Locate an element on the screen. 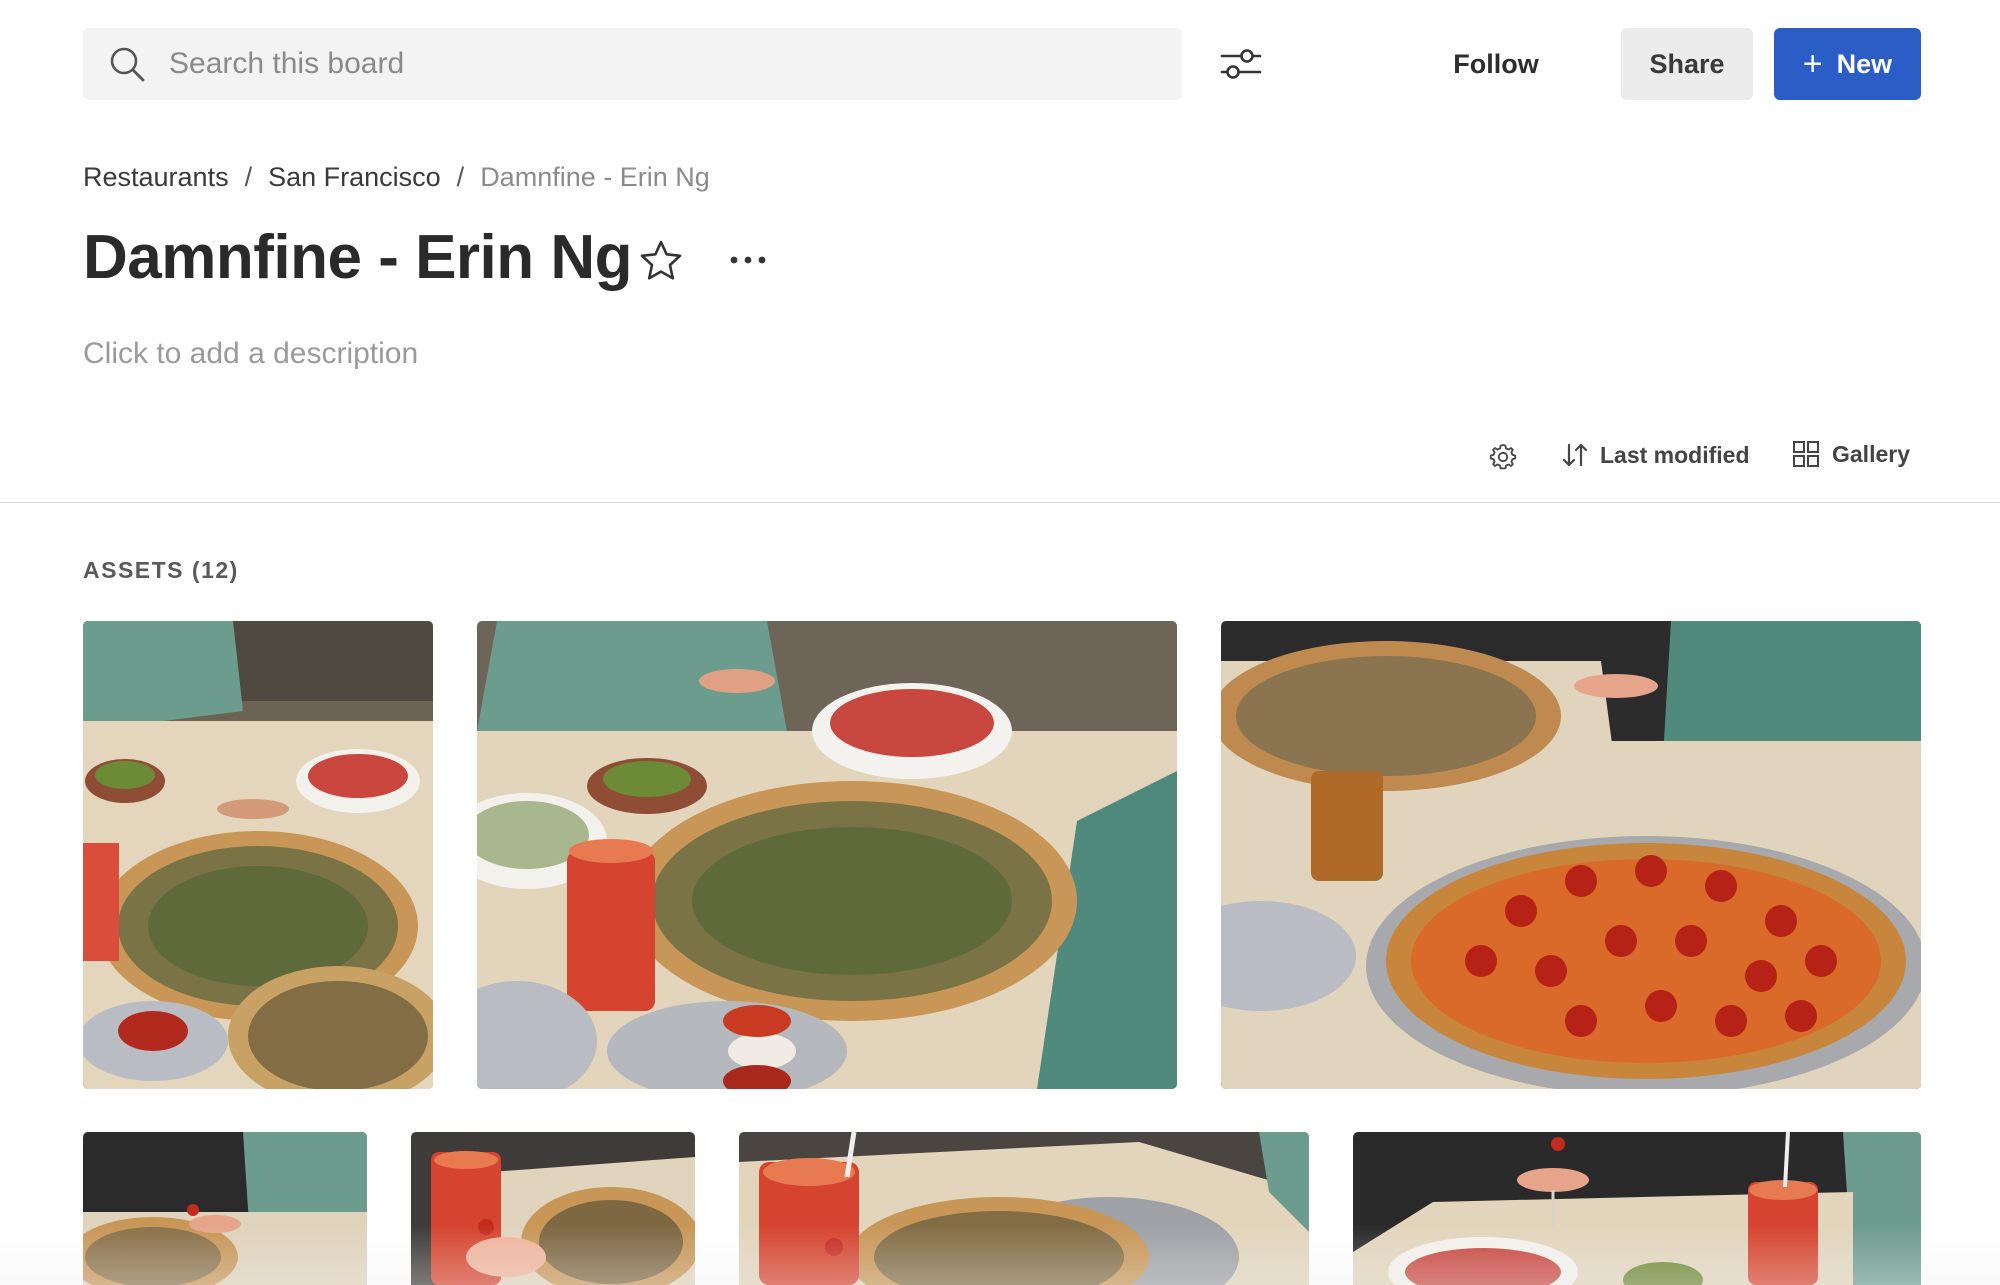 The width and height of the screenshot is (2000, 1285). follow-label: Follow is located at coordinates (1496, 63).